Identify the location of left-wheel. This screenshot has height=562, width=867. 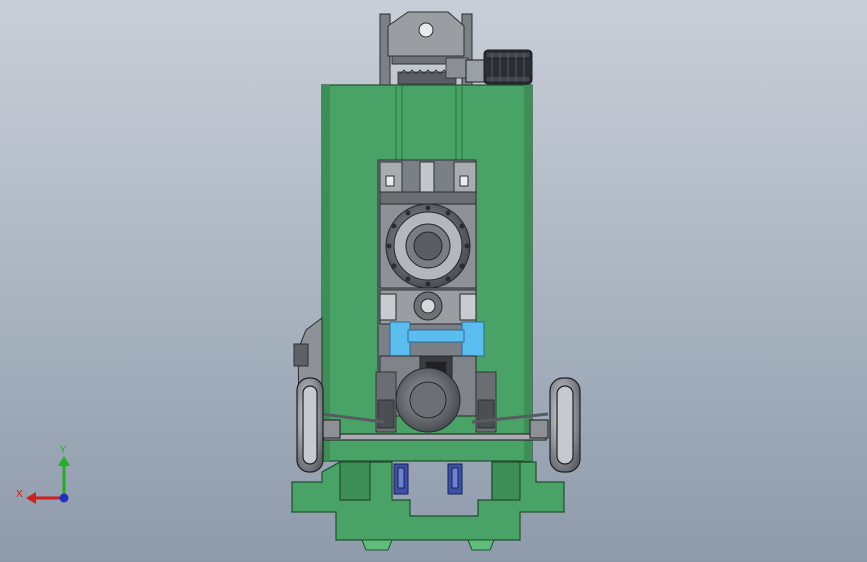
(310, 425).